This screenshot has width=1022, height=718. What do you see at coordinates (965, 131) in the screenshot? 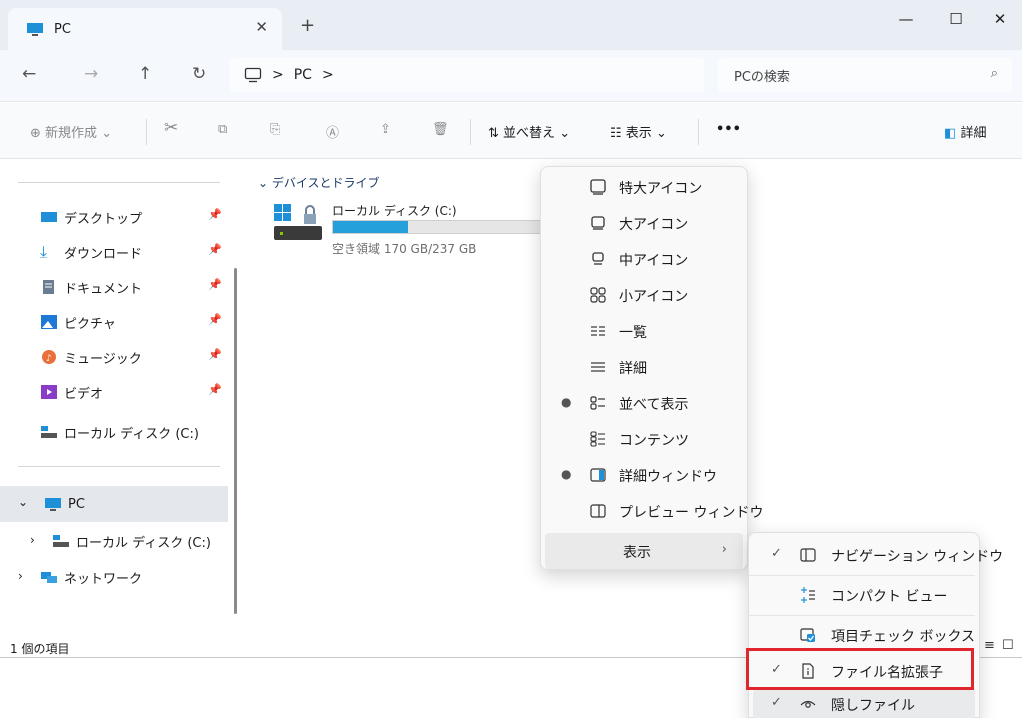
I see `details-button: ◧ 詳細` at bounding box center [965, 131].